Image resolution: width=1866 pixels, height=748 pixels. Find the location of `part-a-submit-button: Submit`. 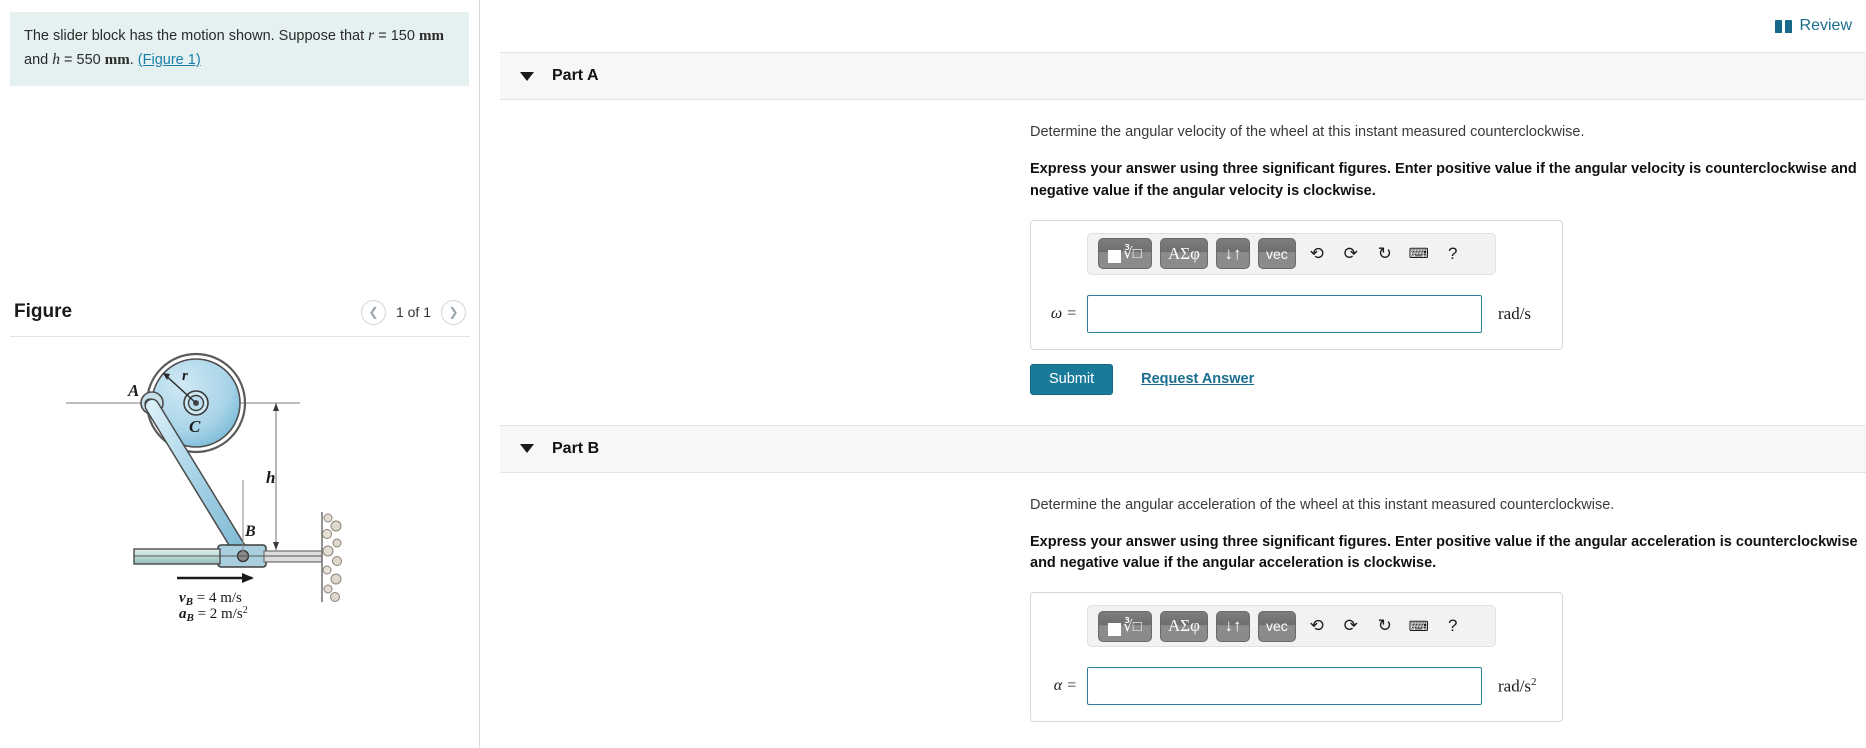

part-a-submit-button: Submit is located at coordinates (1072, 379).